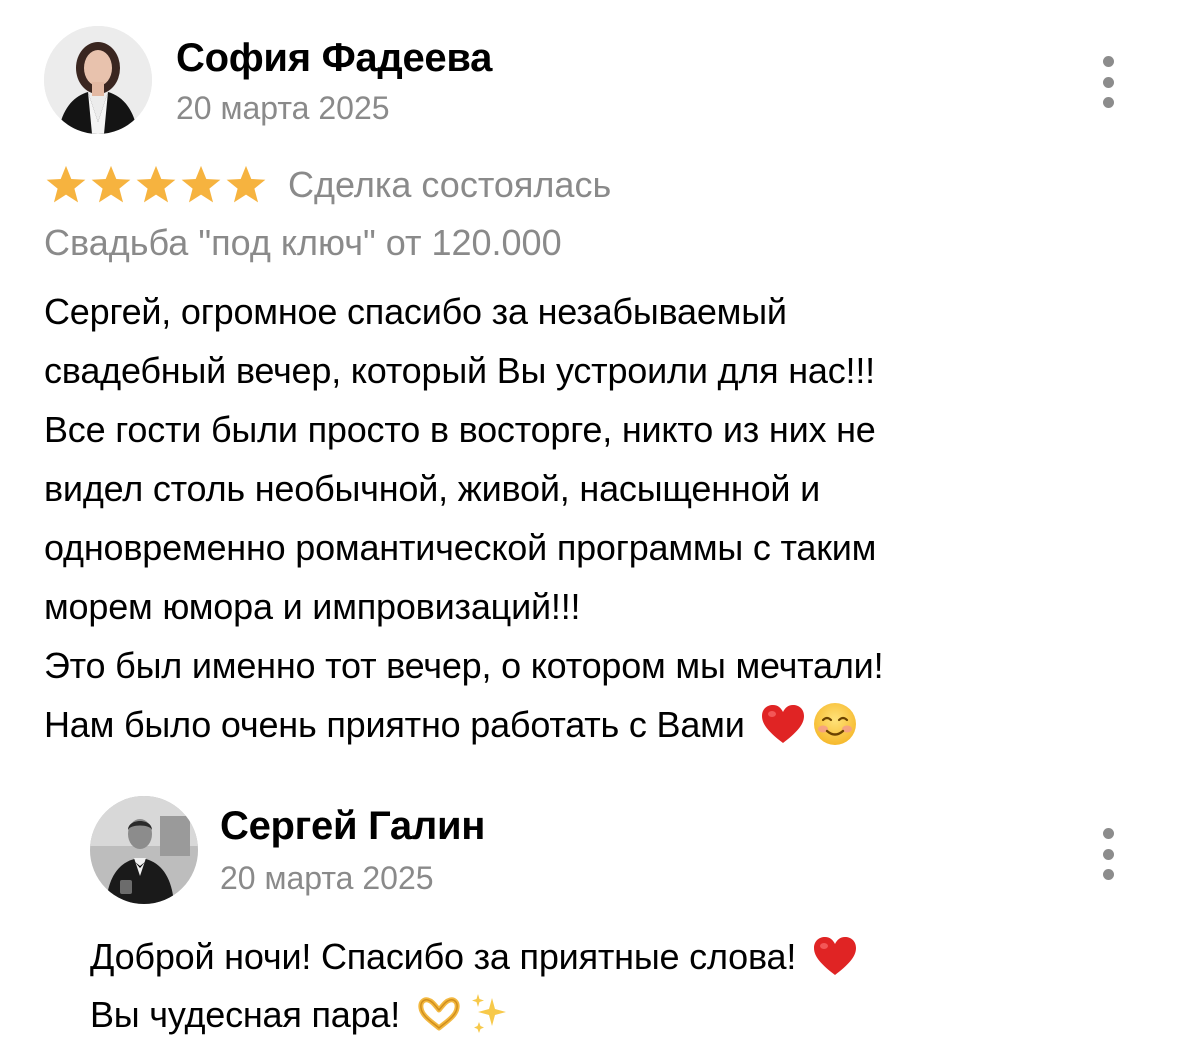 The height and width of the screenshot is (1063, 1200). What do you see at coordinates (450, 184) in the screenshot?
I see `deal-status: Сделка состоялась` at bounding box center [450, 184].